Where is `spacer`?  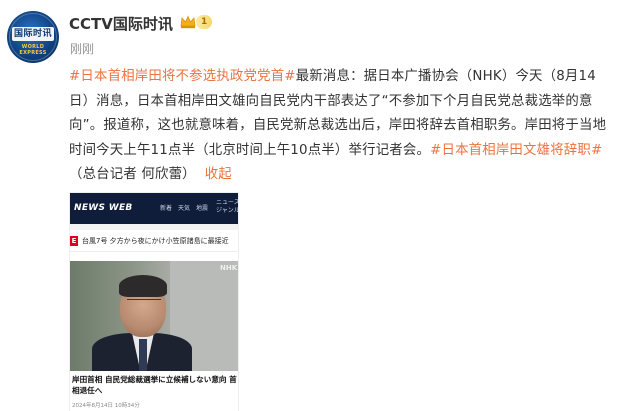
spacer is located at coordinates (154, 256).